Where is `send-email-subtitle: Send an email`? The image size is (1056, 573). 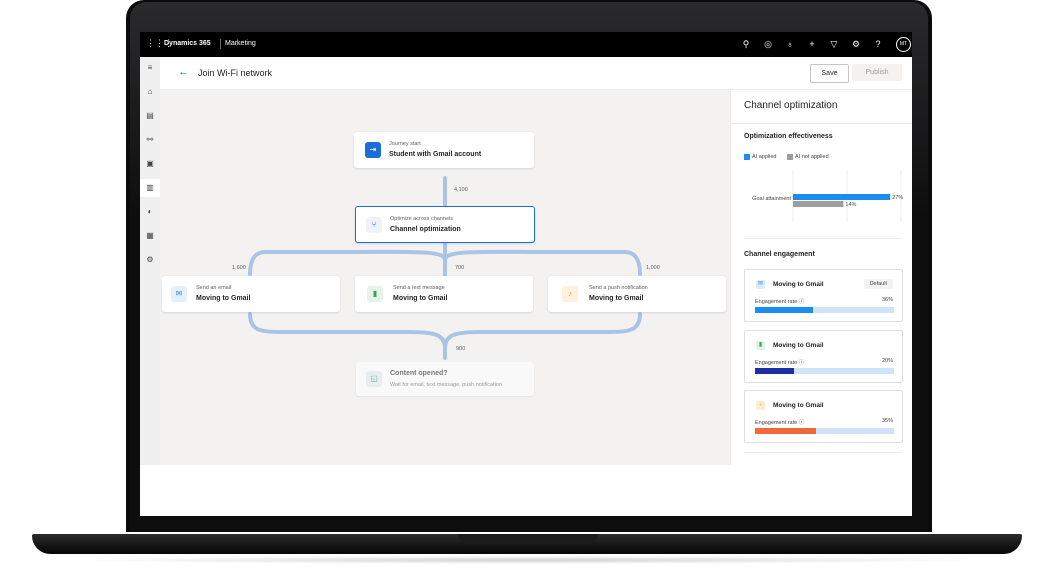 send-email-subtitle: Send an email is located at coordinates (214, 288).